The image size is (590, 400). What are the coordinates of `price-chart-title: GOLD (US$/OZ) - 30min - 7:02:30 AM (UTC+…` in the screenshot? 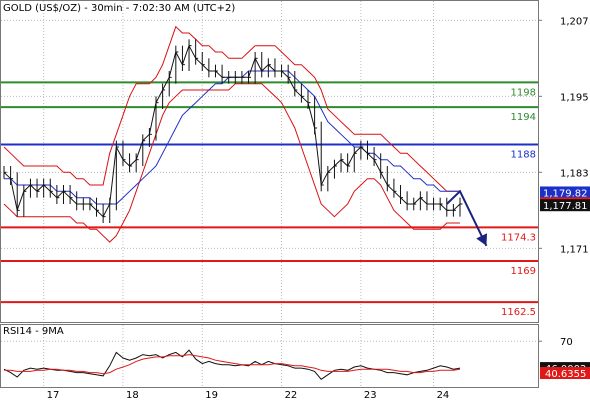 It's located at (119, 8).